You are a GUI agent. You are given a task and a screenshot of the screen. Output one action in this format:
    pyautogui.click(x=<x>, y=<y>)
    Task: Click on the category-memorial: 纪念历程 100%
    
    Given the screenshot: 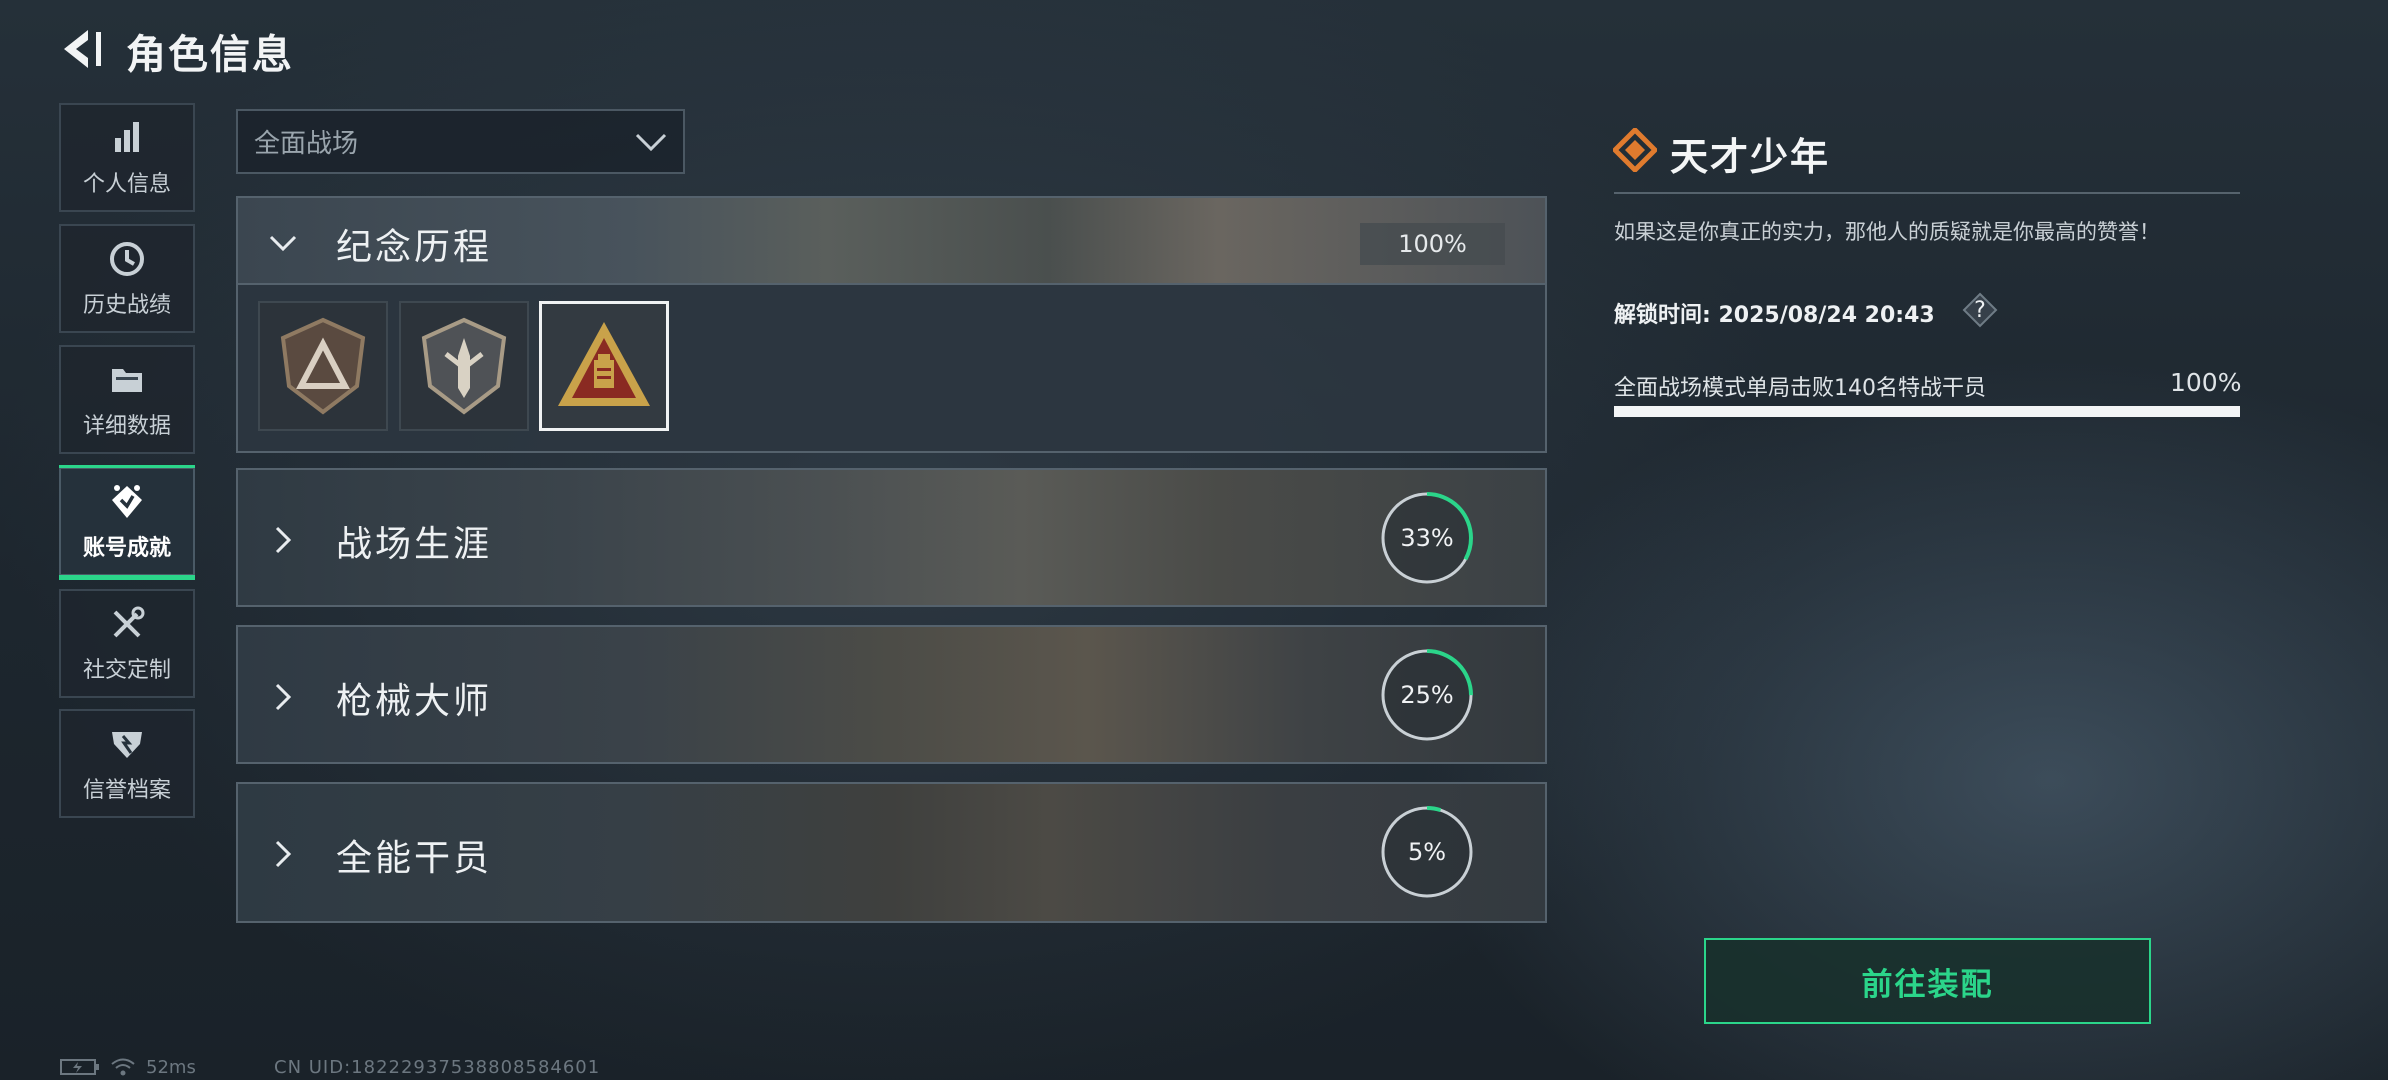 What is the action you would take?
    pyautogui.click(x=891, y=240)
    